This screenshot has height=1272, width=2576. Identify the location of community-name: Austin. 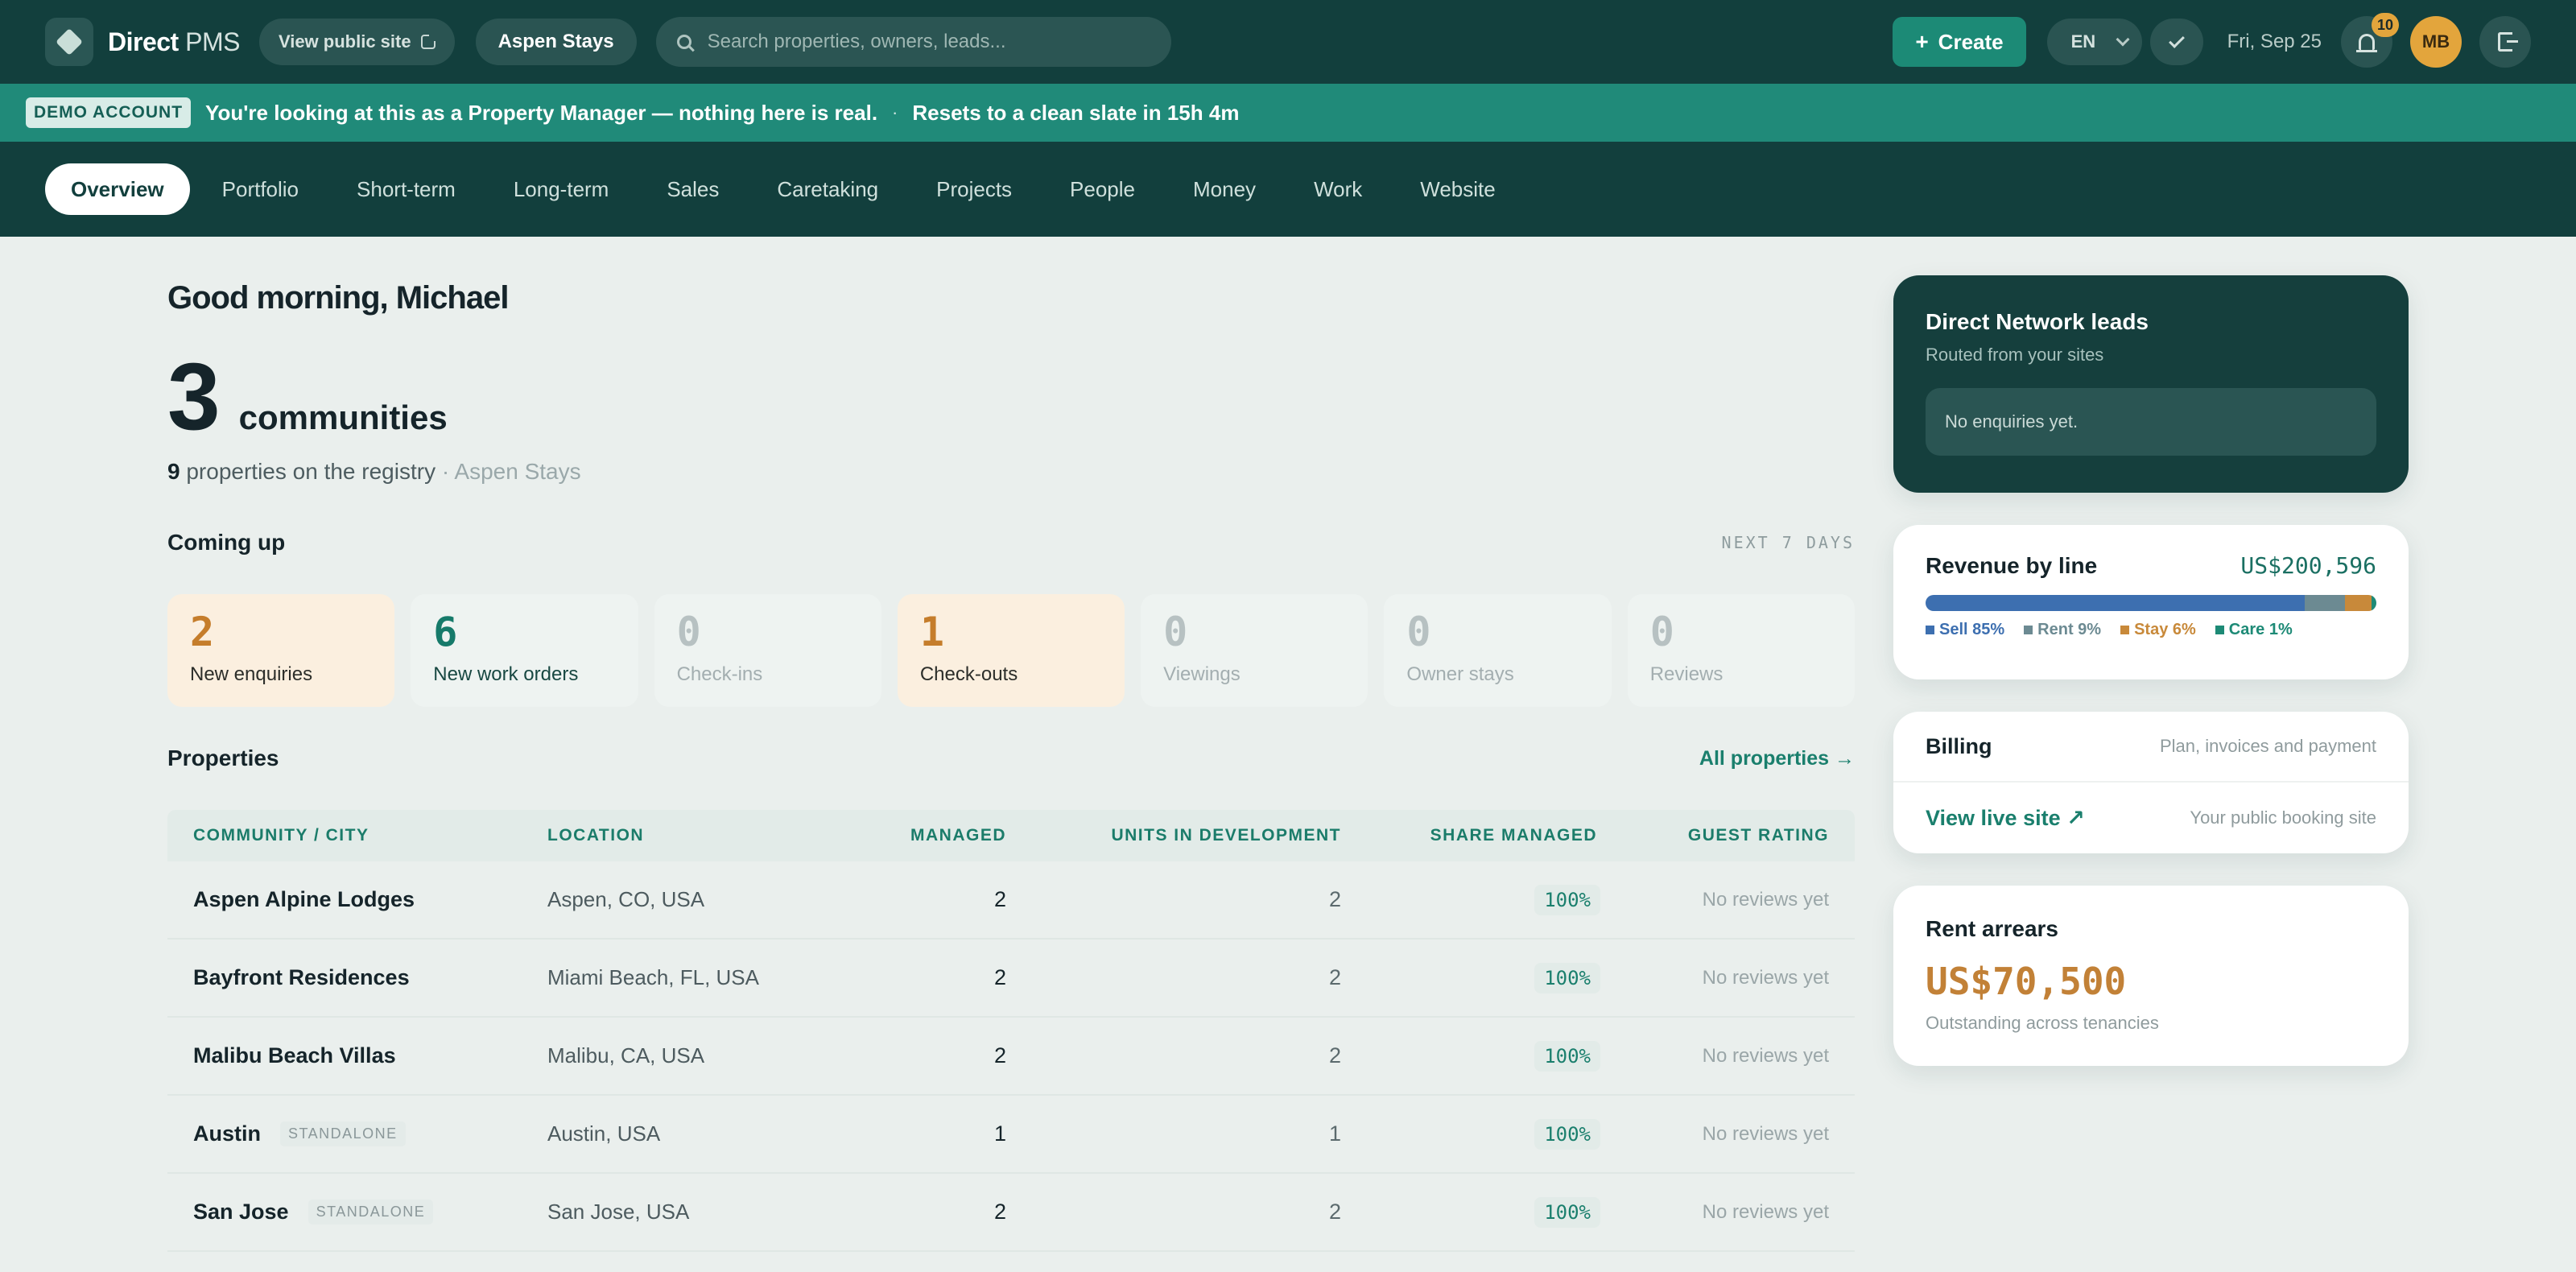
(227, 1133).